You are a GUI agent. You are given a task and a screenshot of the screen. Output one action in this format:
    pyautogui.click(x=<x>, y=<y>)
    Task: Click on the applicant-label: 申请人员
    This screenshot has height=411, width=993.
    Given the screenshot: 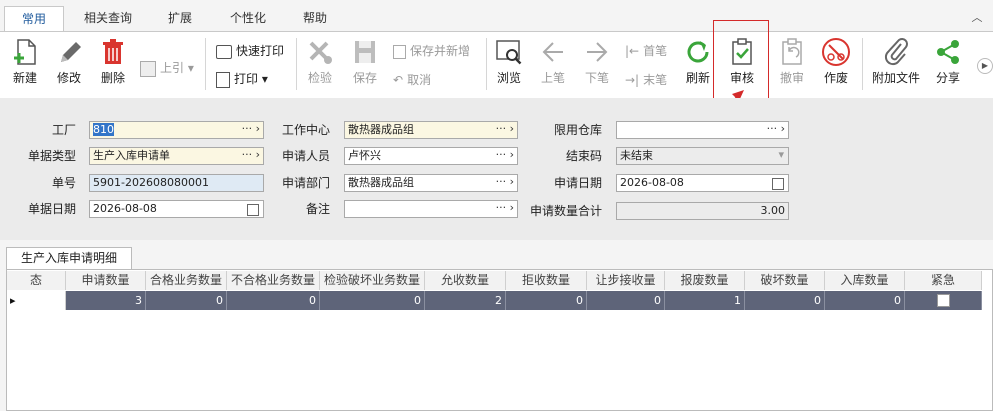 What is the action you would take?
    pyautogui.click(x=305, y=156)
    